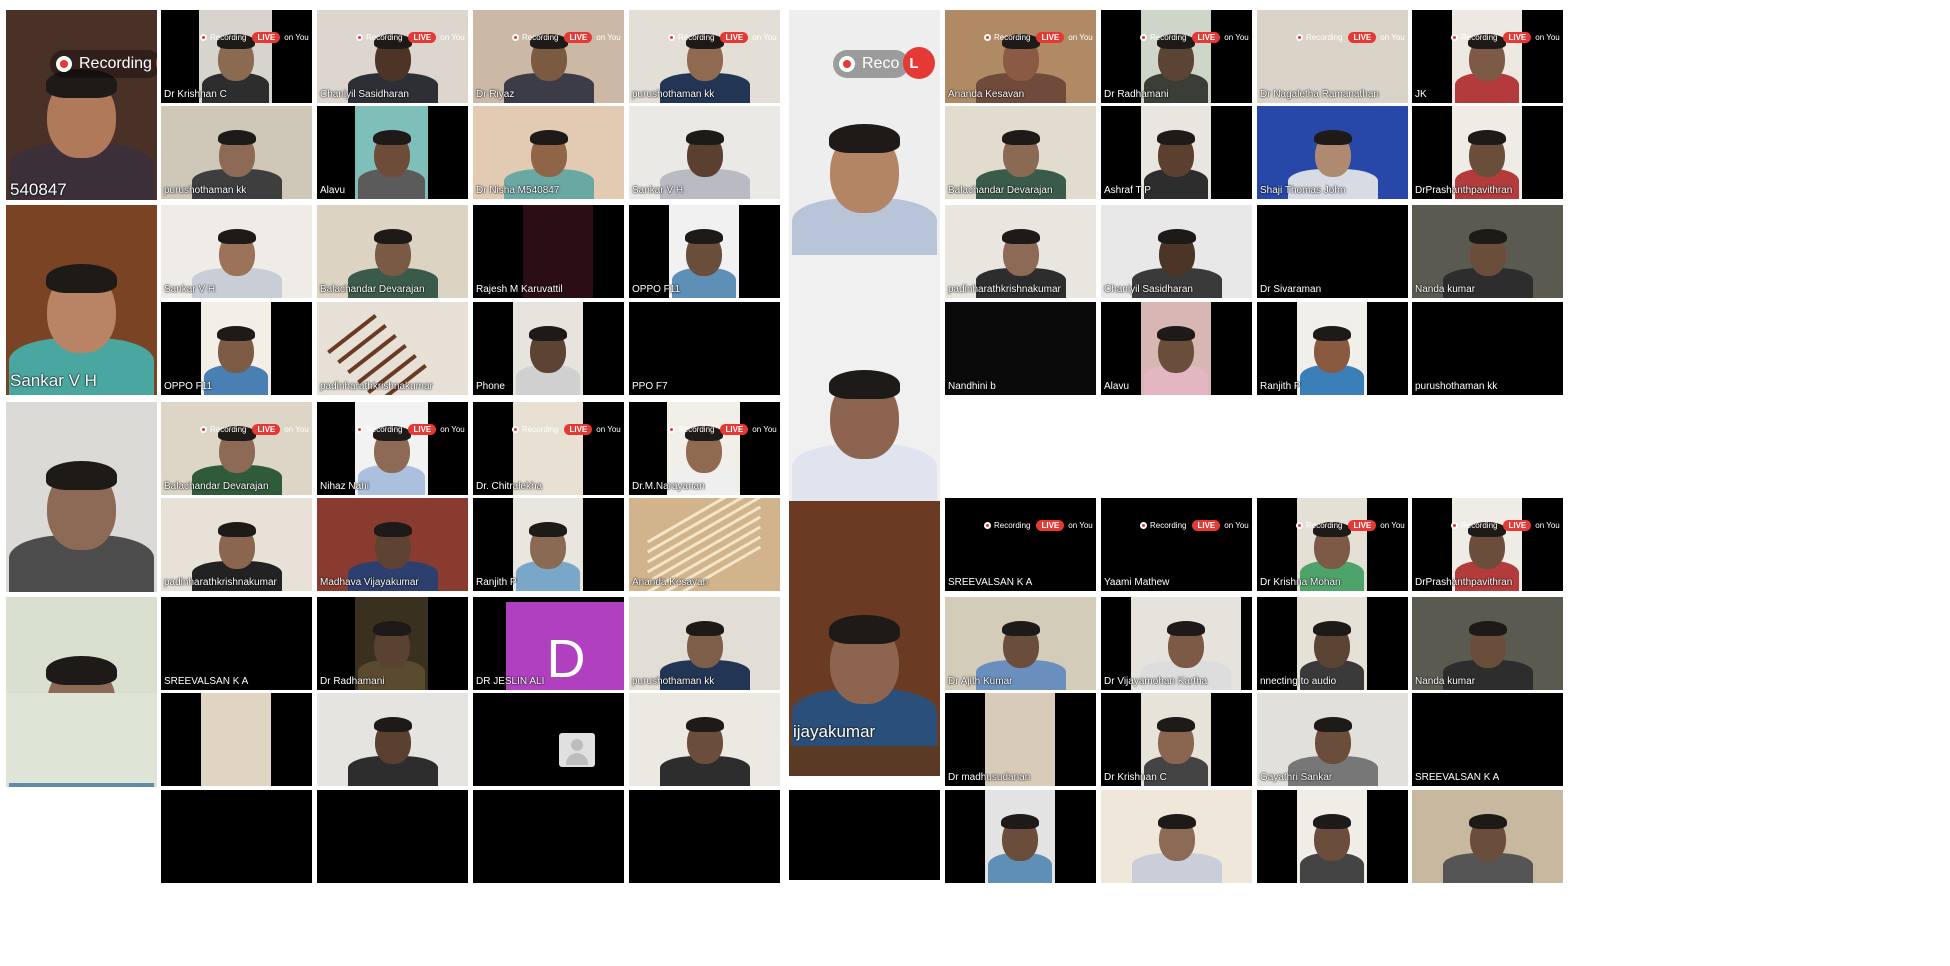 The image size is (1950, 966). Describe the element at coordinates (704, 544) in the screenshot. I see `participant-tile: Ananda Kesavan` at that location.